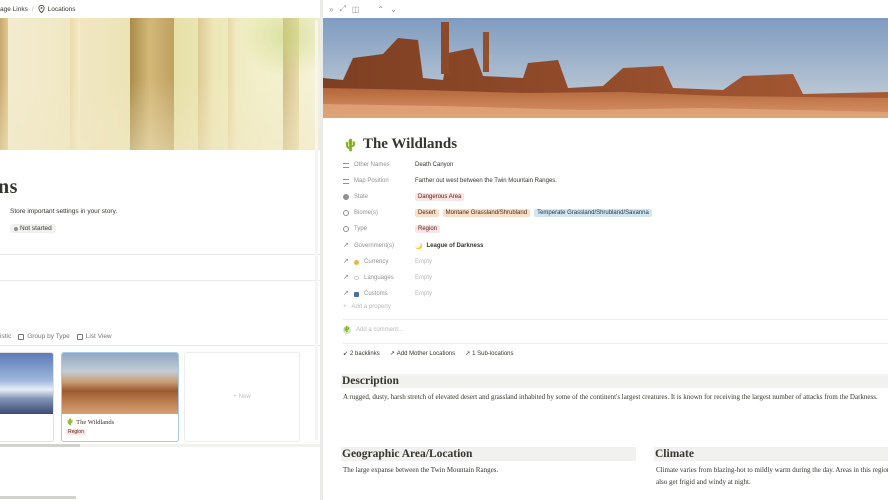 Image resolution: width=888 pixels, height=500 pixels. I want to click on view-tab-realistic: istic, so click(5, 336).